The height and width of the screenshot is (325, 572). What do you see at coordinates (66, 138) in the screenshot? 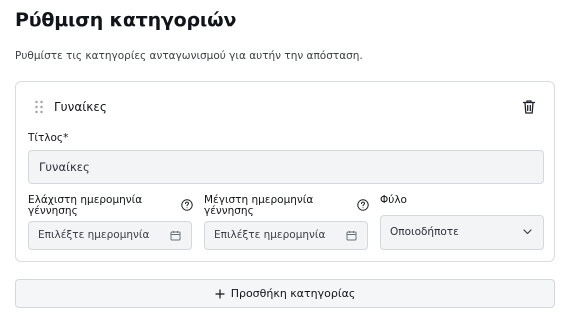
I see `required-marker: *` at bounding box center [66, 138].